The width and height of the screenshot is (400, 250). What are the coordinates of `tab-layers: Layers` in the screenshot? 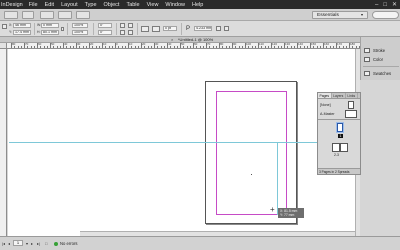 It's located at (339, 95).